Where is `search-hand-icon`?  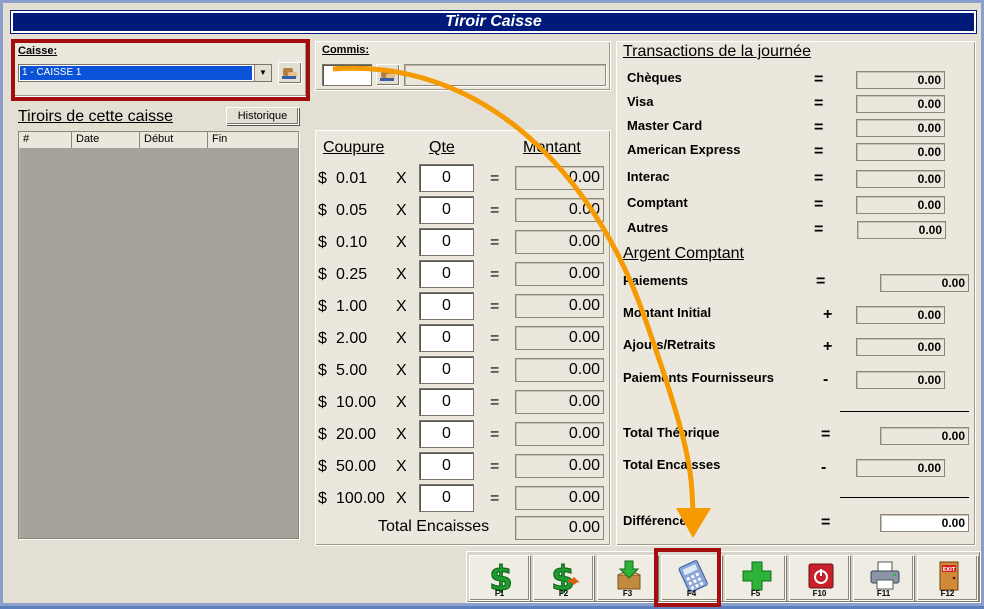 search-hand-icon is located at coordinates (387, 75).